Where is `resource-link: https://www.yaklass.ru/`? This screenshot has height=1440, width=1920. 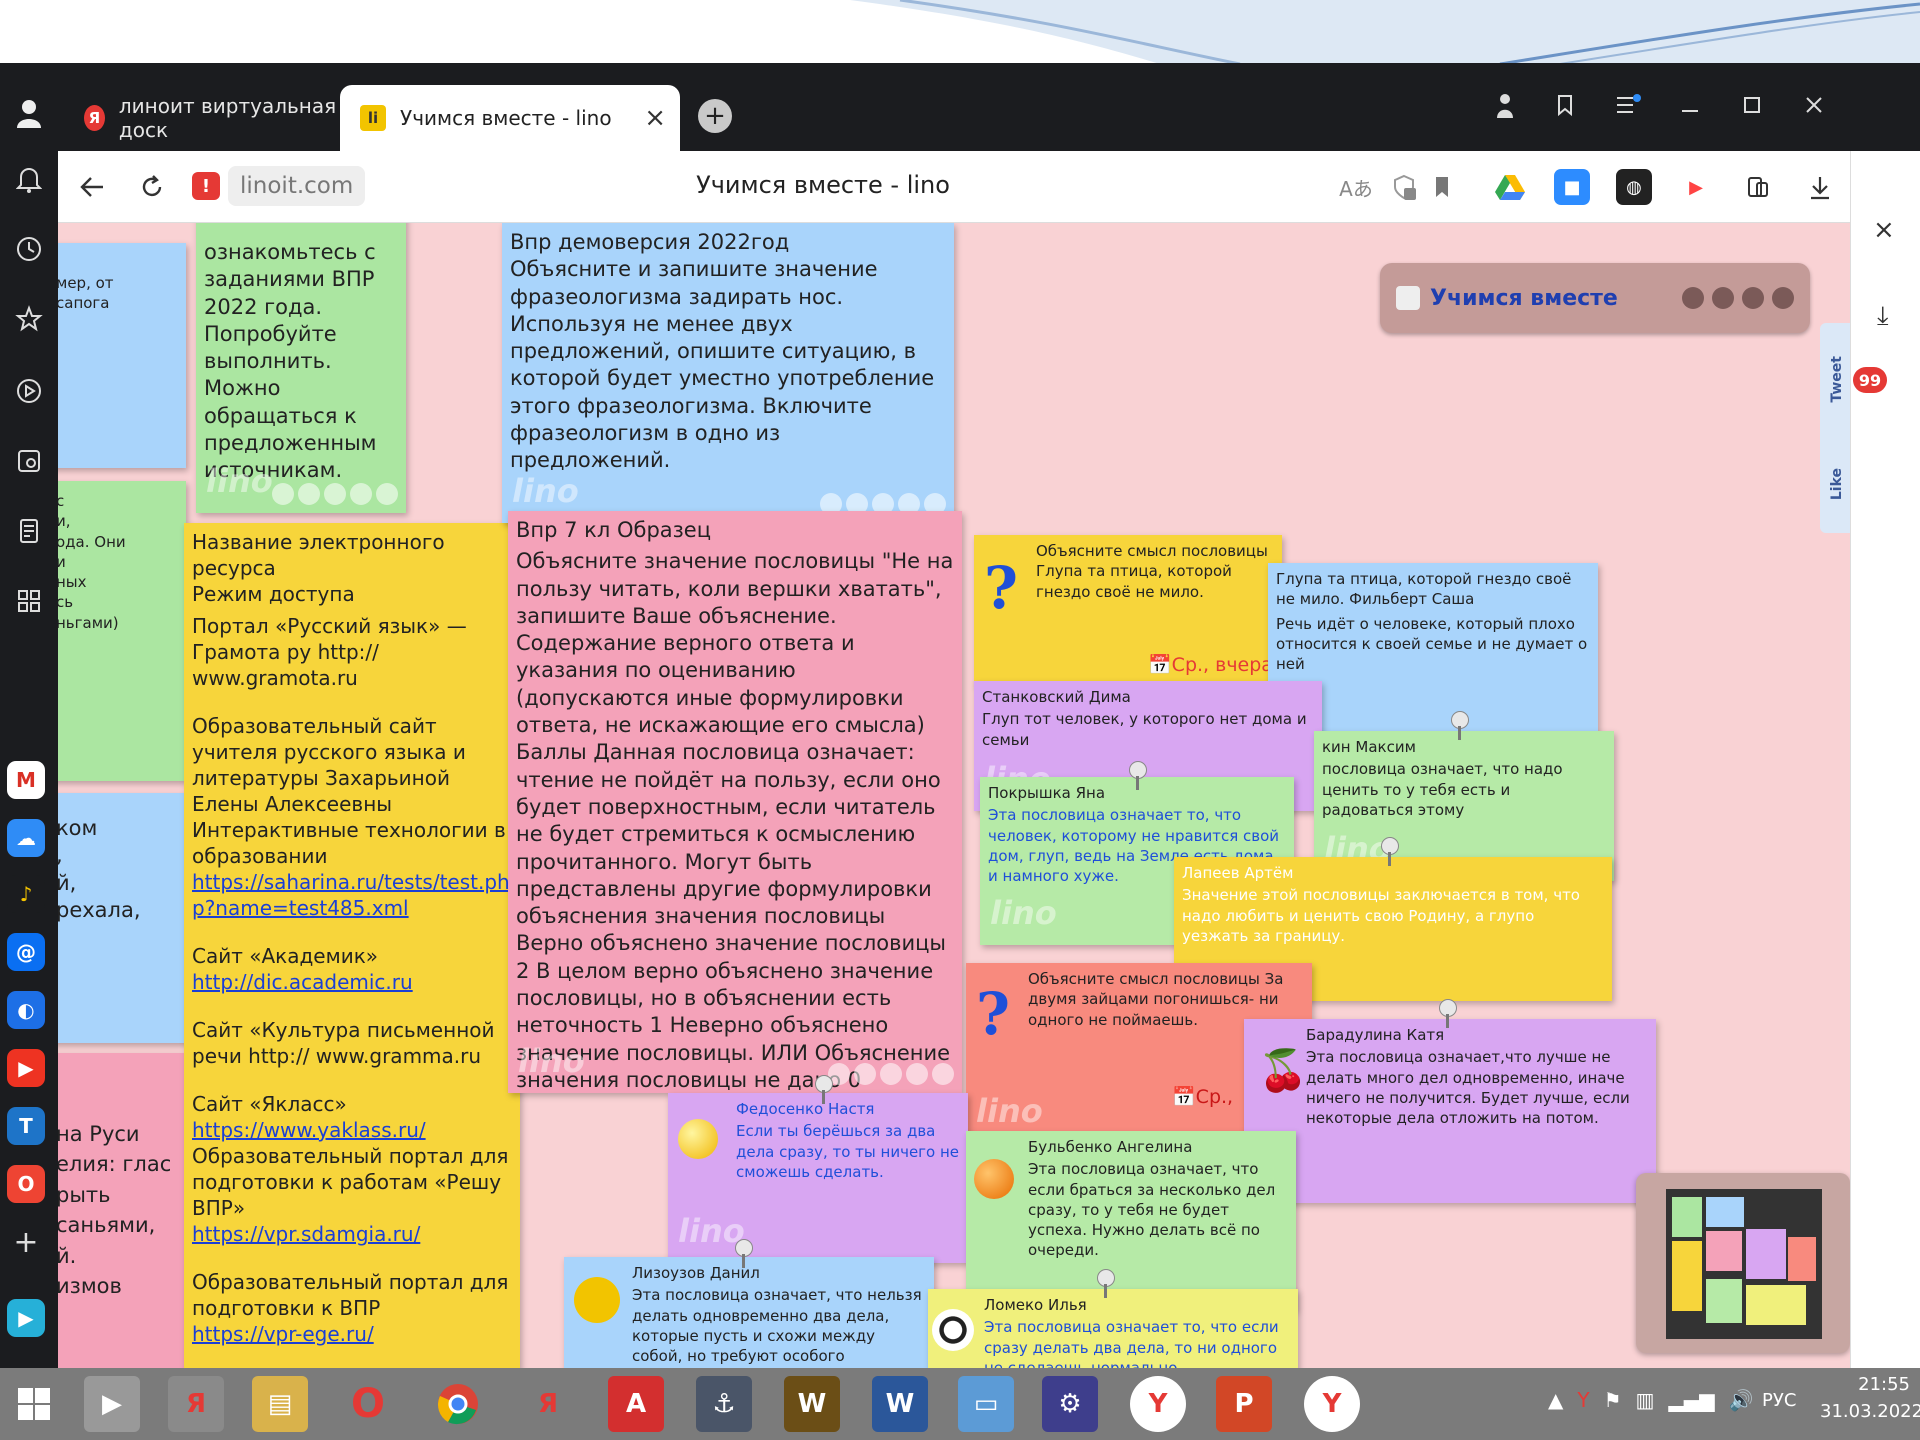
resource-link: https://www.yaklass.ru/ is located at coordinates (309, 1130).